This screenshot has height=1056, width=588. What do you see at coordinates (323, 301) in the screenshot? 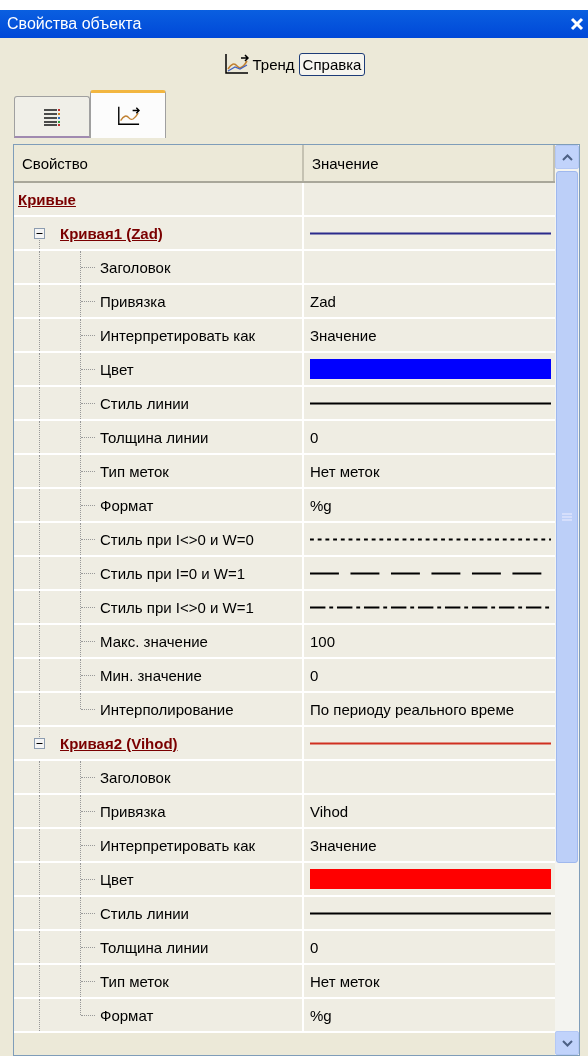
I see `property-value: Zad` at bounding box center [323, 301].